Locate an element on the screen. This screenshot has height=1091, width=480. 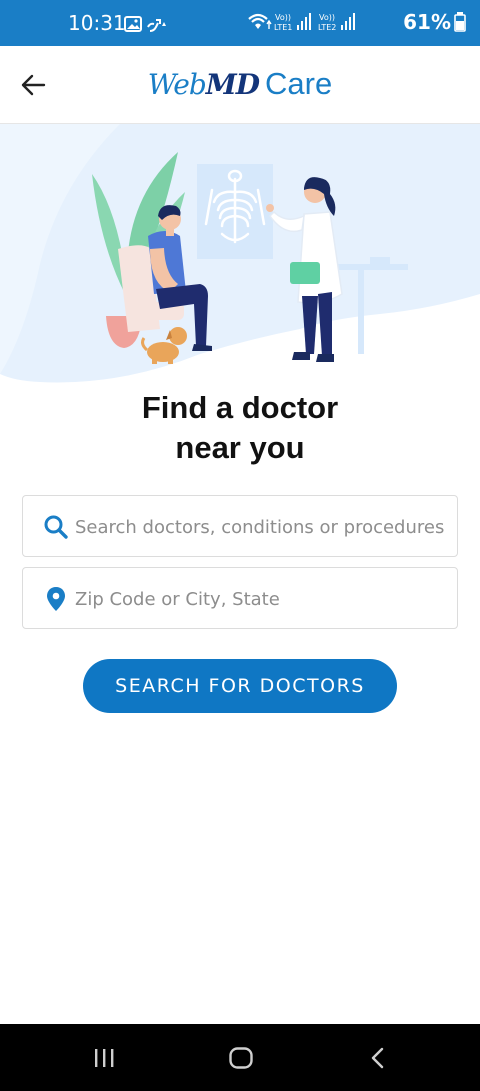
location-field is located at coordinates (240, 598).